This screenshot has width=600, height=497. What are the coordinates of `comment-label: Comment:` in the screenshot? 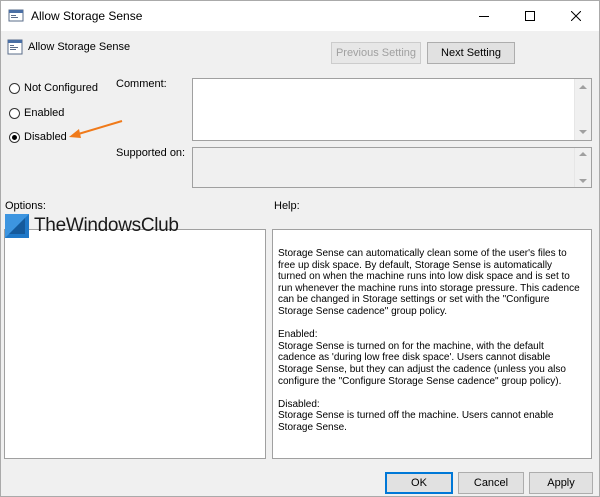 It's located at (141, 84).